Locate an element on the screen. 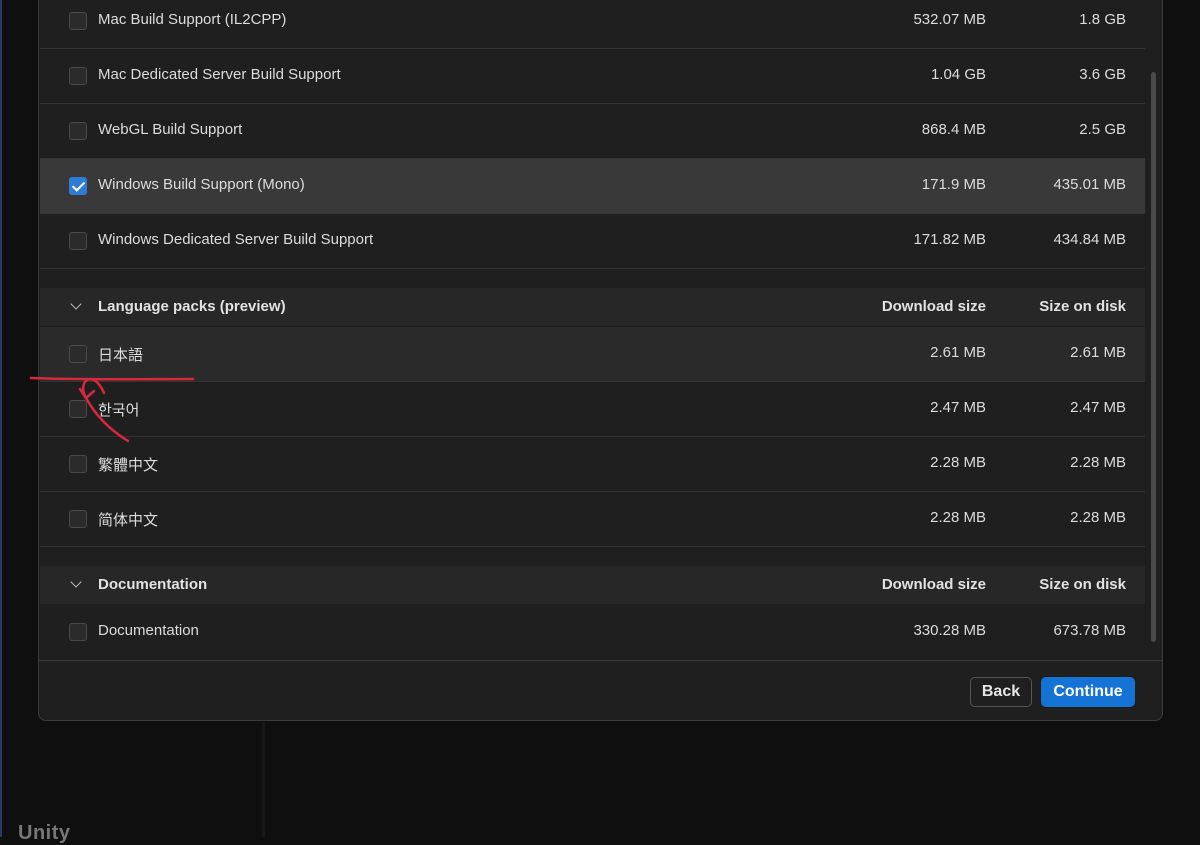 The image size is (1200, 845). module-row-japanese: 日本語 2.61 MB 2.61 MB is located at coordinates (592, 354).